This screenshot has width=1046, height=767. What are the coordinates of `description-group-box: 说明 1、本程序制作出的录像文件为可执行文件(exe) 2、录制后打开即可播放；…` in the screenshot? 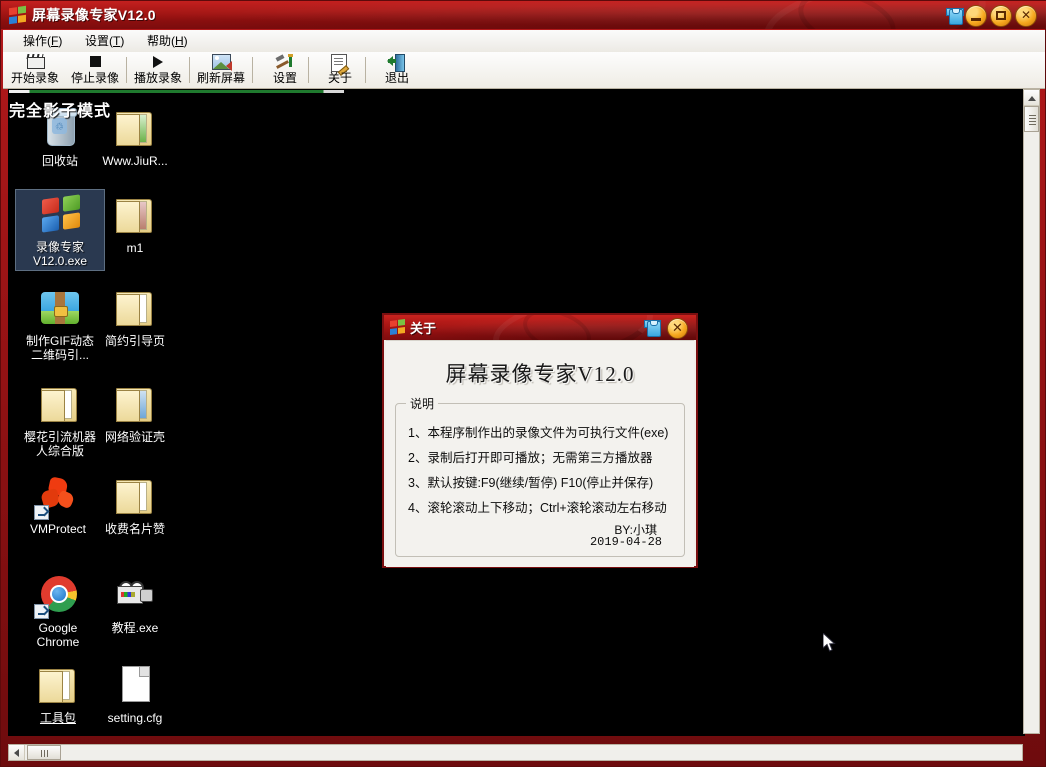 It's located at (540, 476).